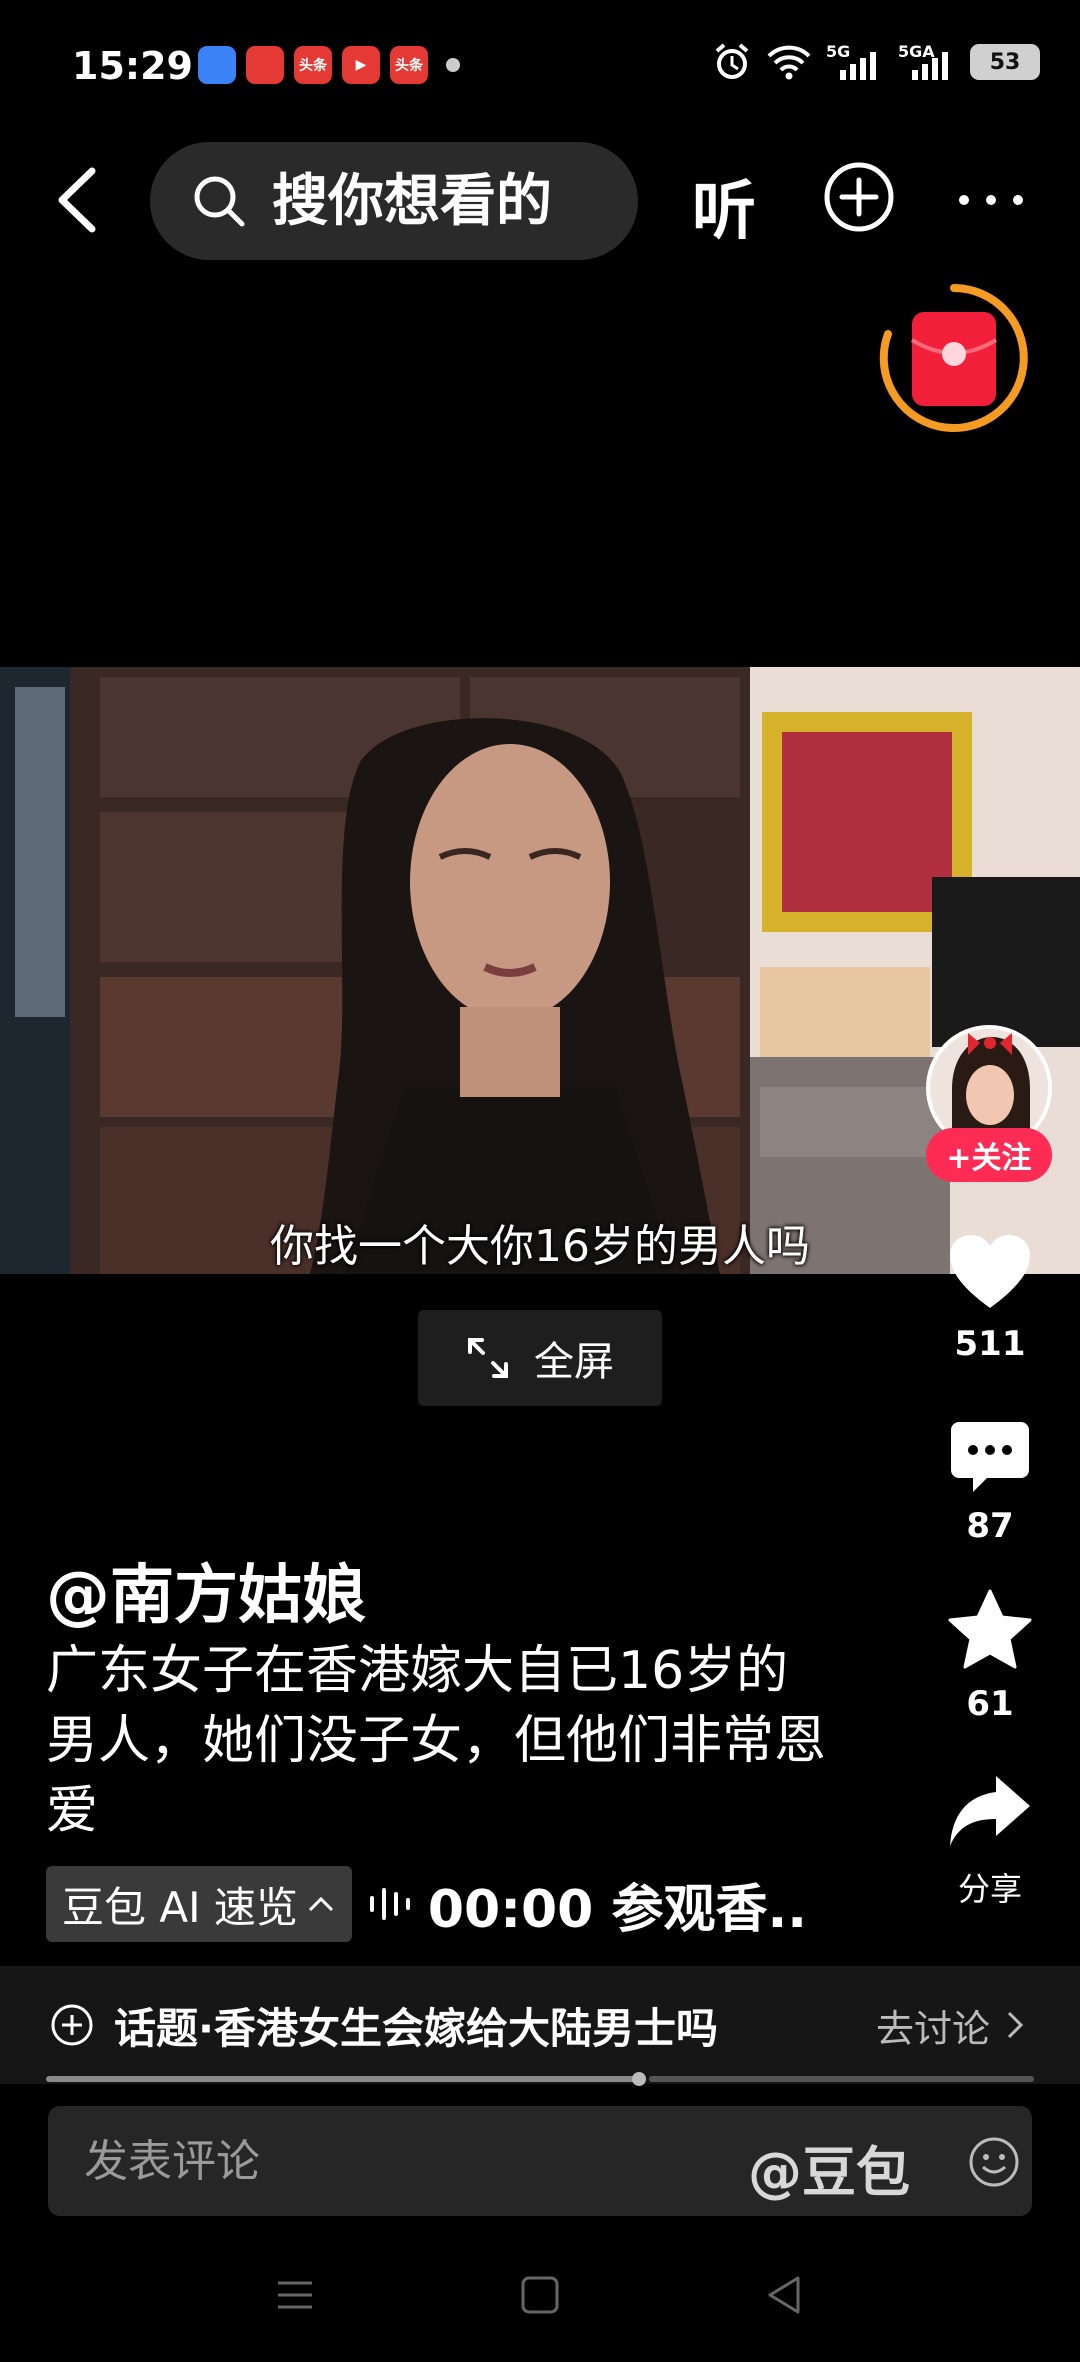 The width and height of the screenshot is (1080, 2362). What do you see at coordinates (426, 1904) in the screenshot?
I see `ai-summary-row: 豆包 AI 速览 00:00 参观香..` at bounding box center [426, 1904].